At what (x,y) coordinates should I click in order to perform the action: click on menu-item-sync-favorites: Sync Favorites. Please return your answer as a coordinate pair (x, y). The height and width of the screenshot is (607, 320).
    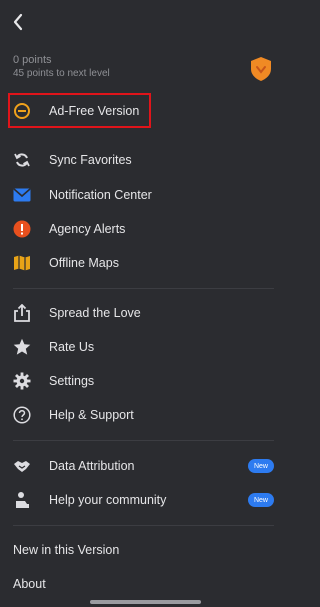
    Looking at the image, I should click on (145, 160).